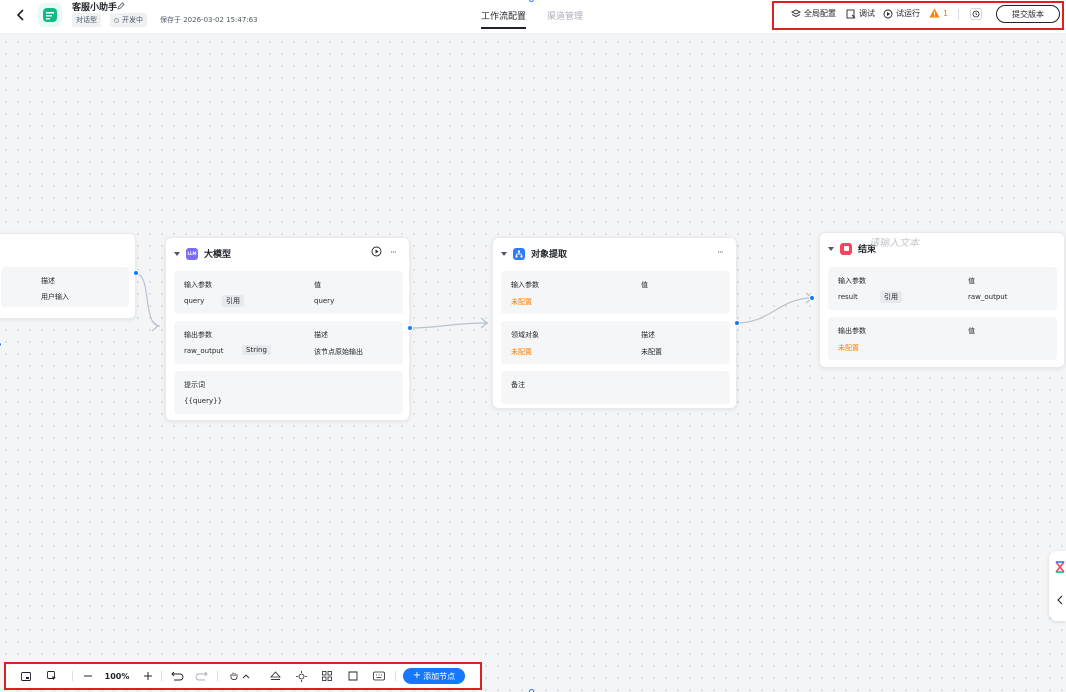  I want to click on extract-node-header: 对象提取, so click(534, 253).